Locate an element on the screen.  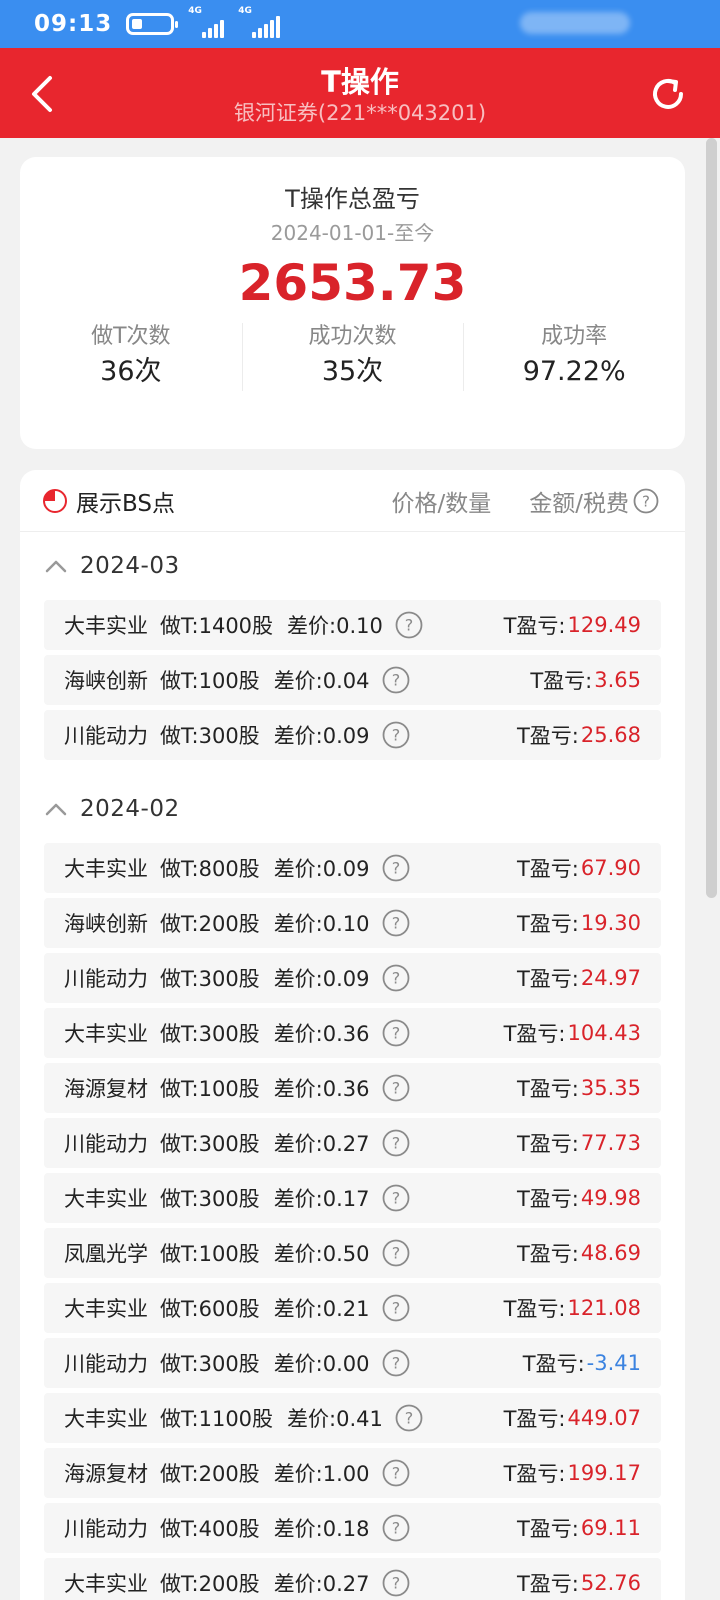
price-diff: 差价:0.17 is located at coordinates (321, 1199).